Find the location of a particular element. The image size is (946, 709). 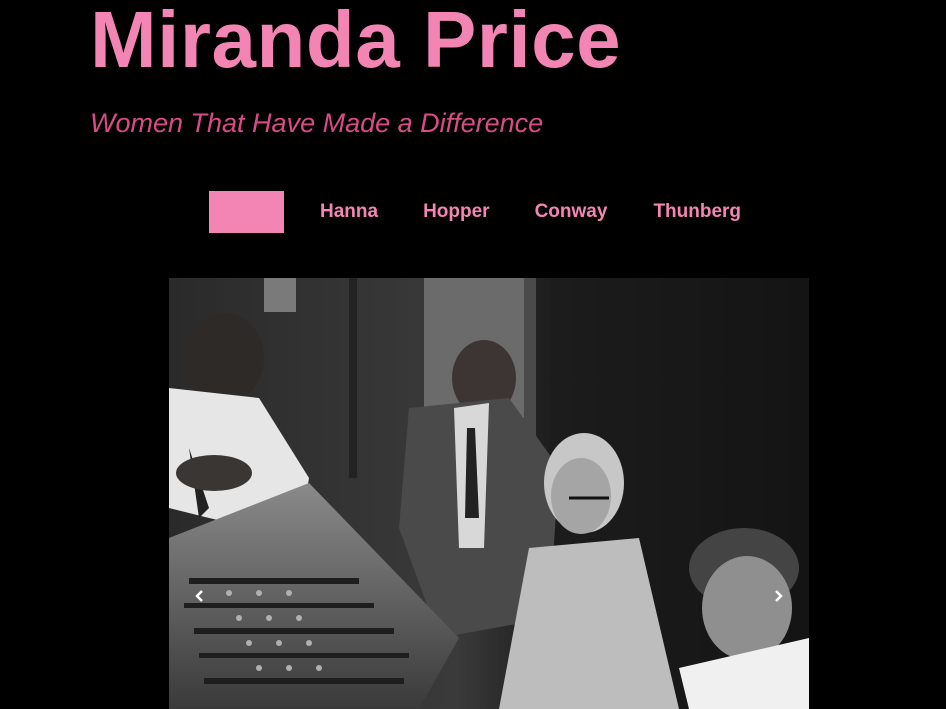

nav-item-home is located at coordinates (246, 212).